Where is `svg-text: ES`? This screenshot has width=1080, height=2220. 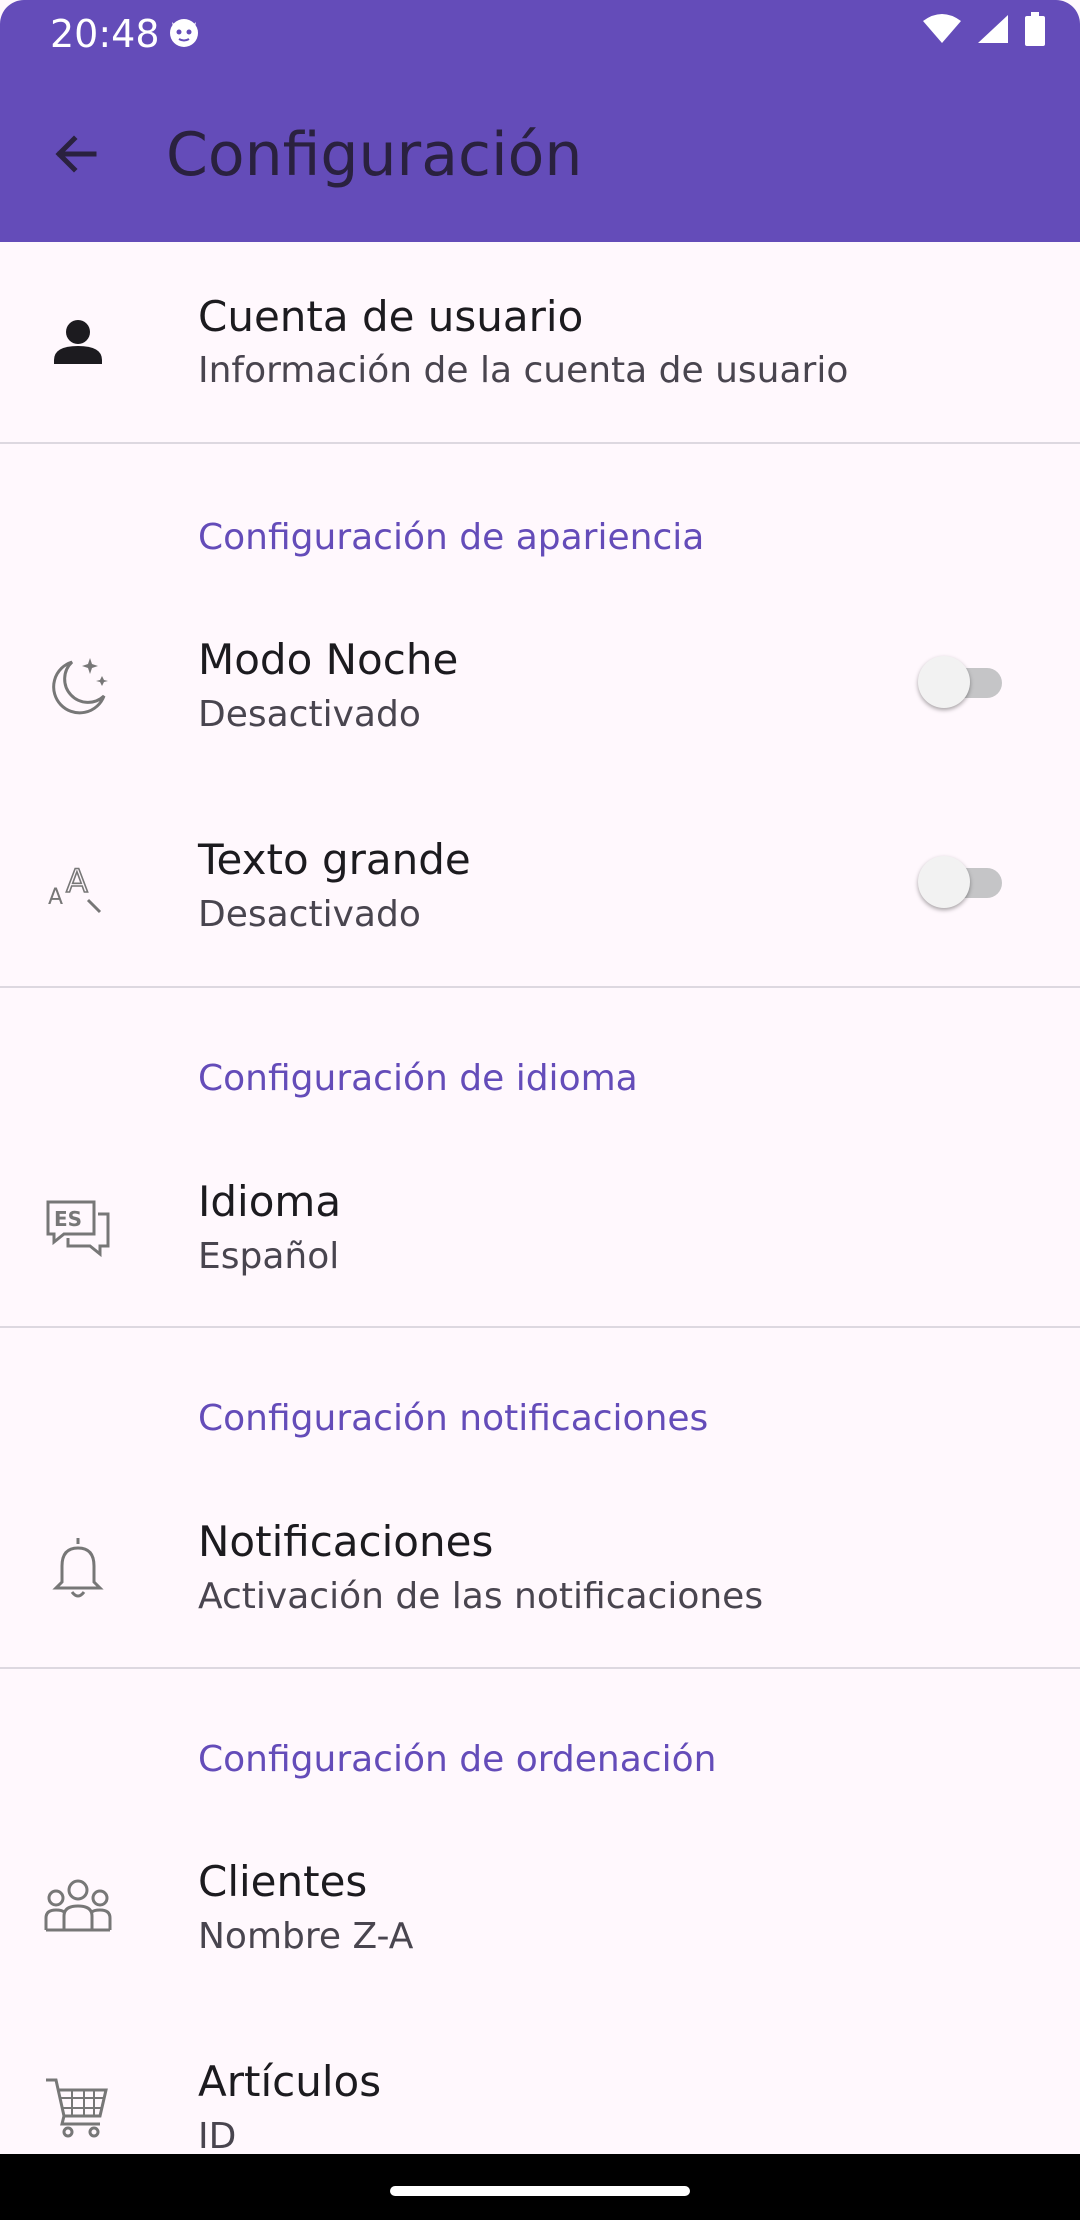 svg-text: ES is located at coordinates (68, 1219).